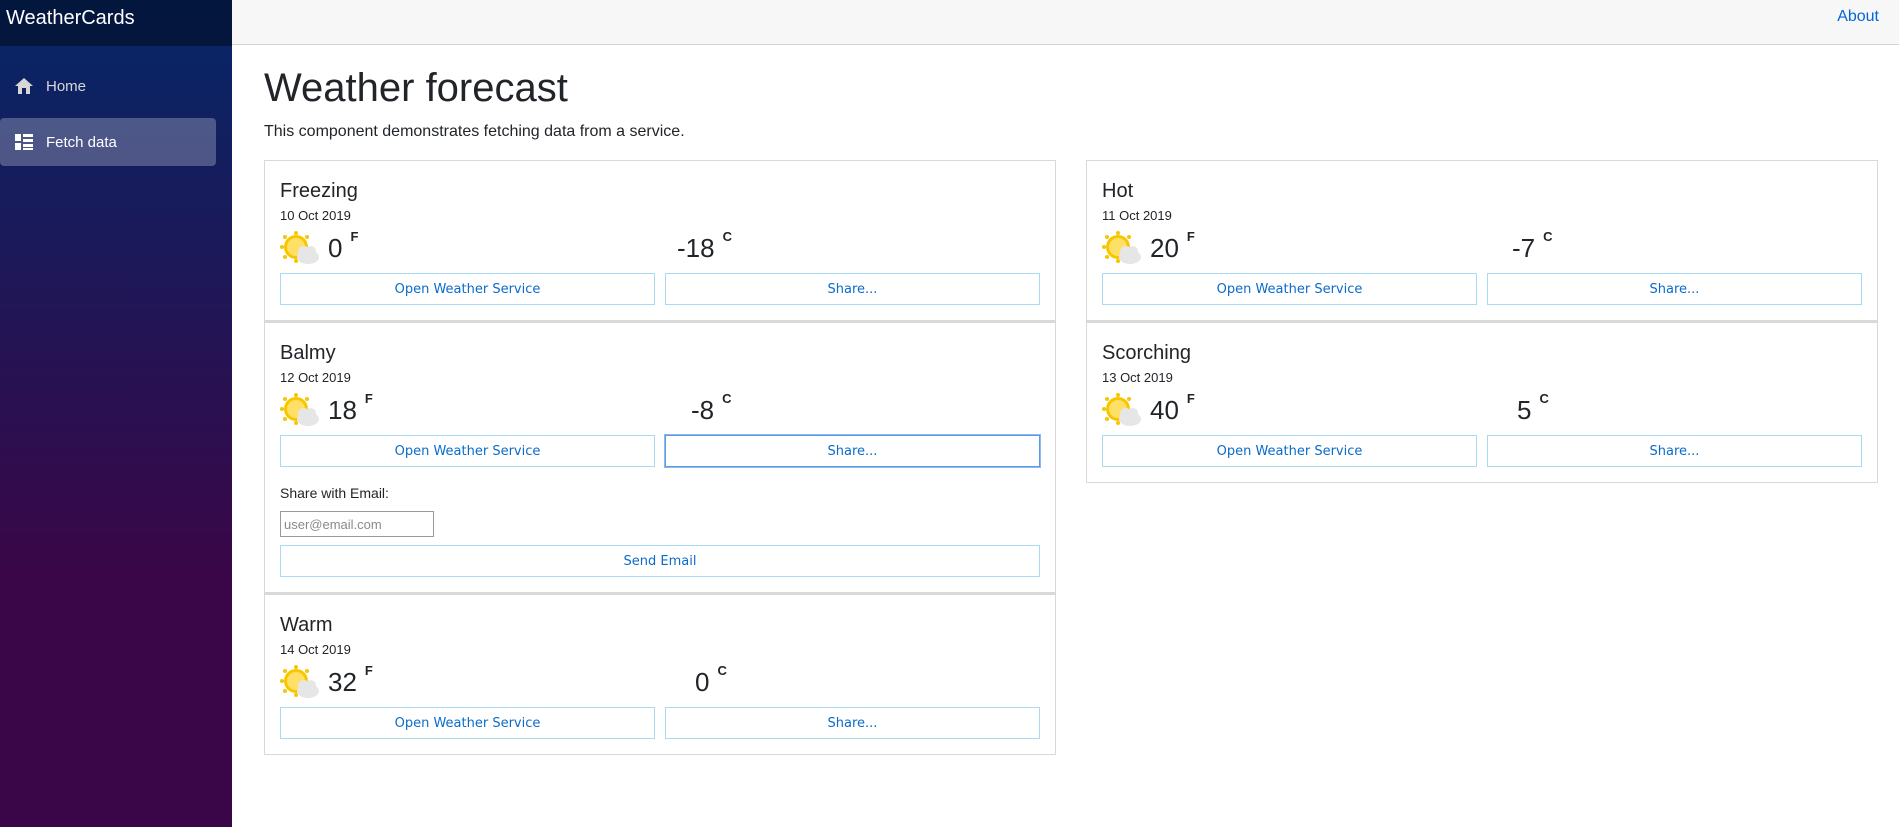 This screenshot has width=1899, height=827. Describe the element at coordinates (1532, 246) in the screenshot. I see `temperature-celsius: -7 C` at that location.